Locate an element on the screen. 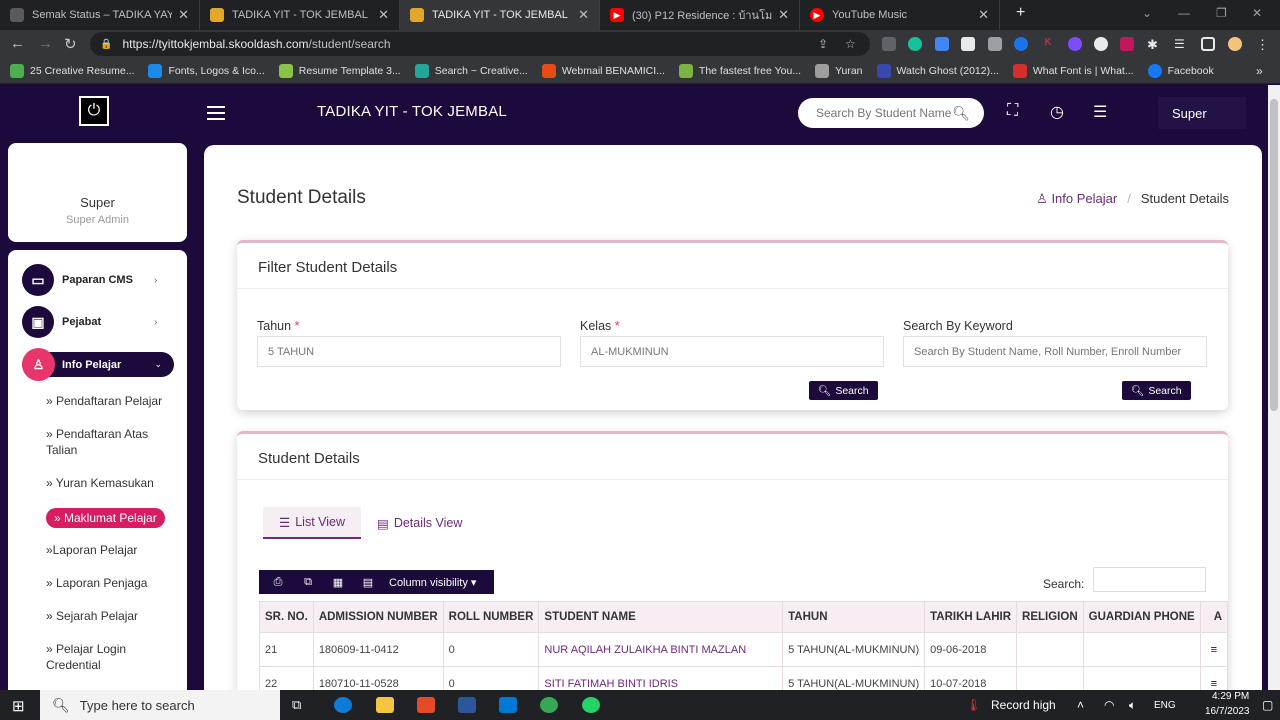 The image size is (1280, 720). col-roll-number: ROLL NUMBER is located at coordinates (491, 617).